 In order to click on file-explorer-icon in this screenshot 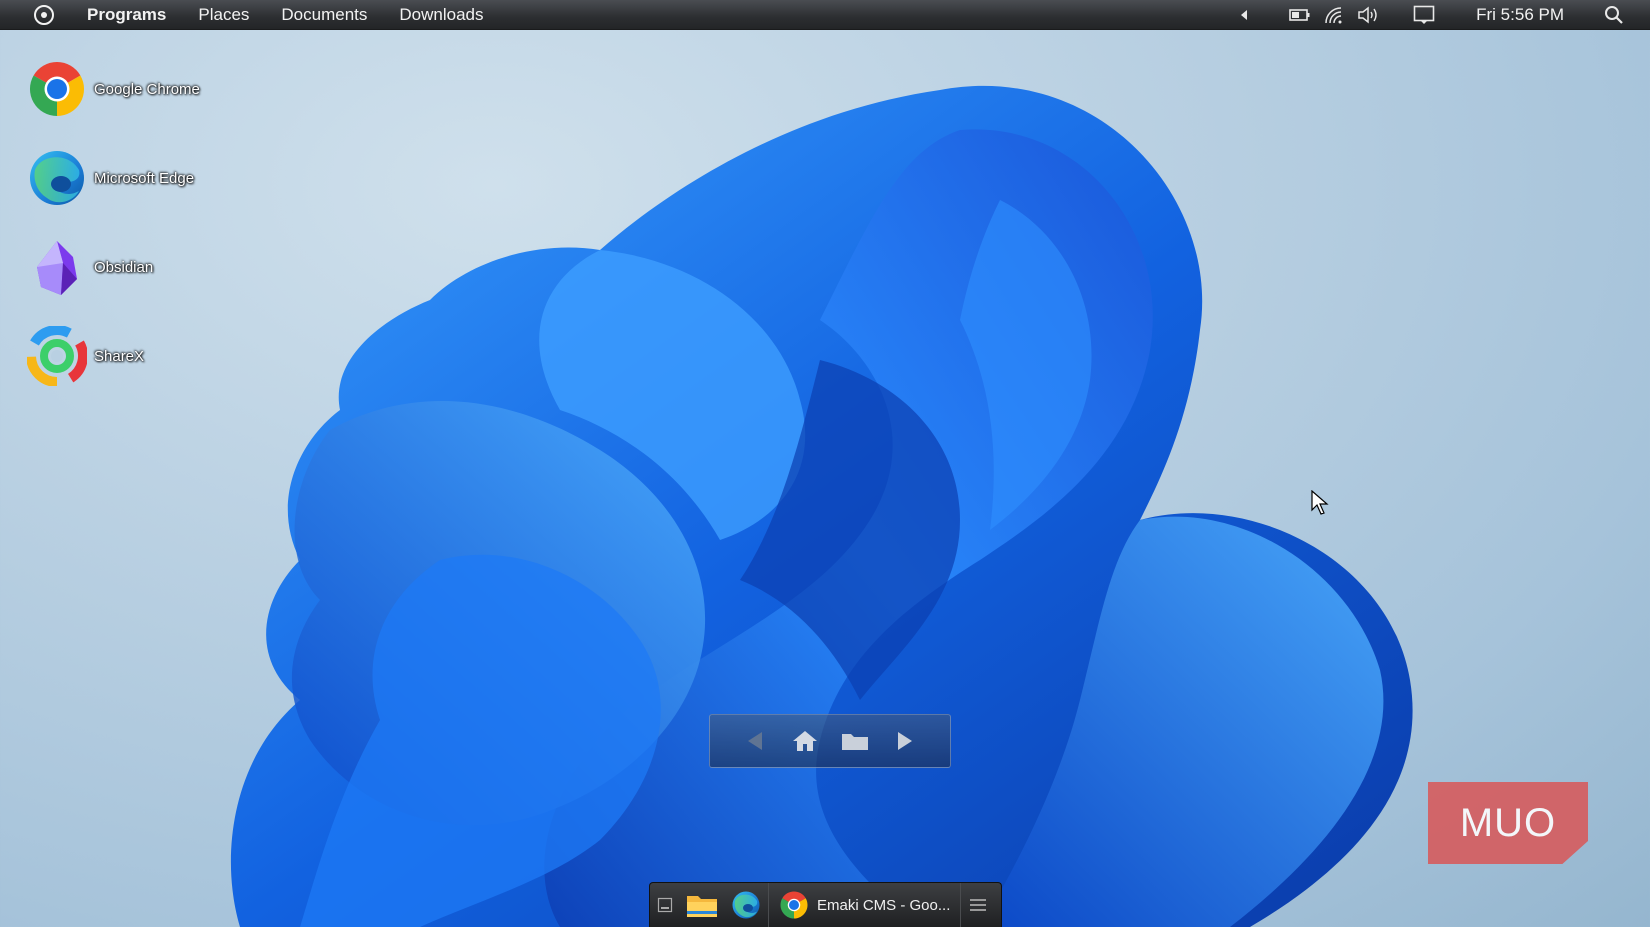, I will do `click(702, 906)`.